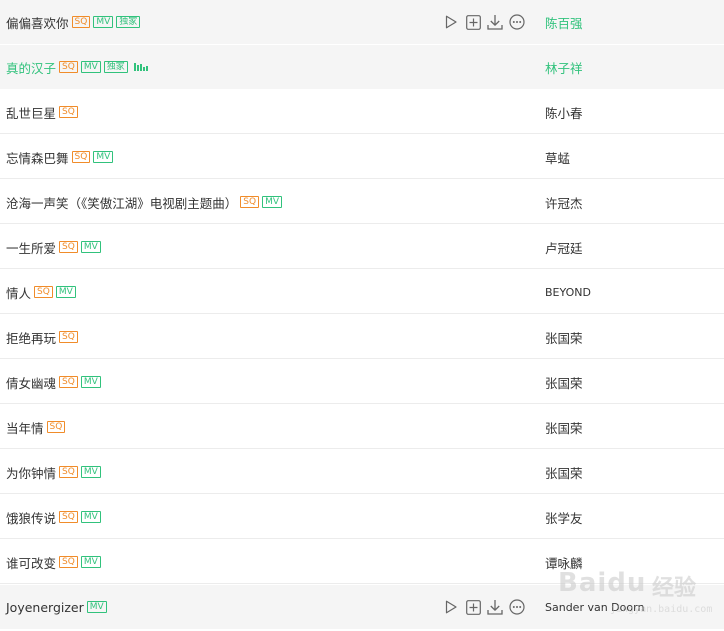  I want to click on song-title: 忘情森巴舞, so click(37, 157).